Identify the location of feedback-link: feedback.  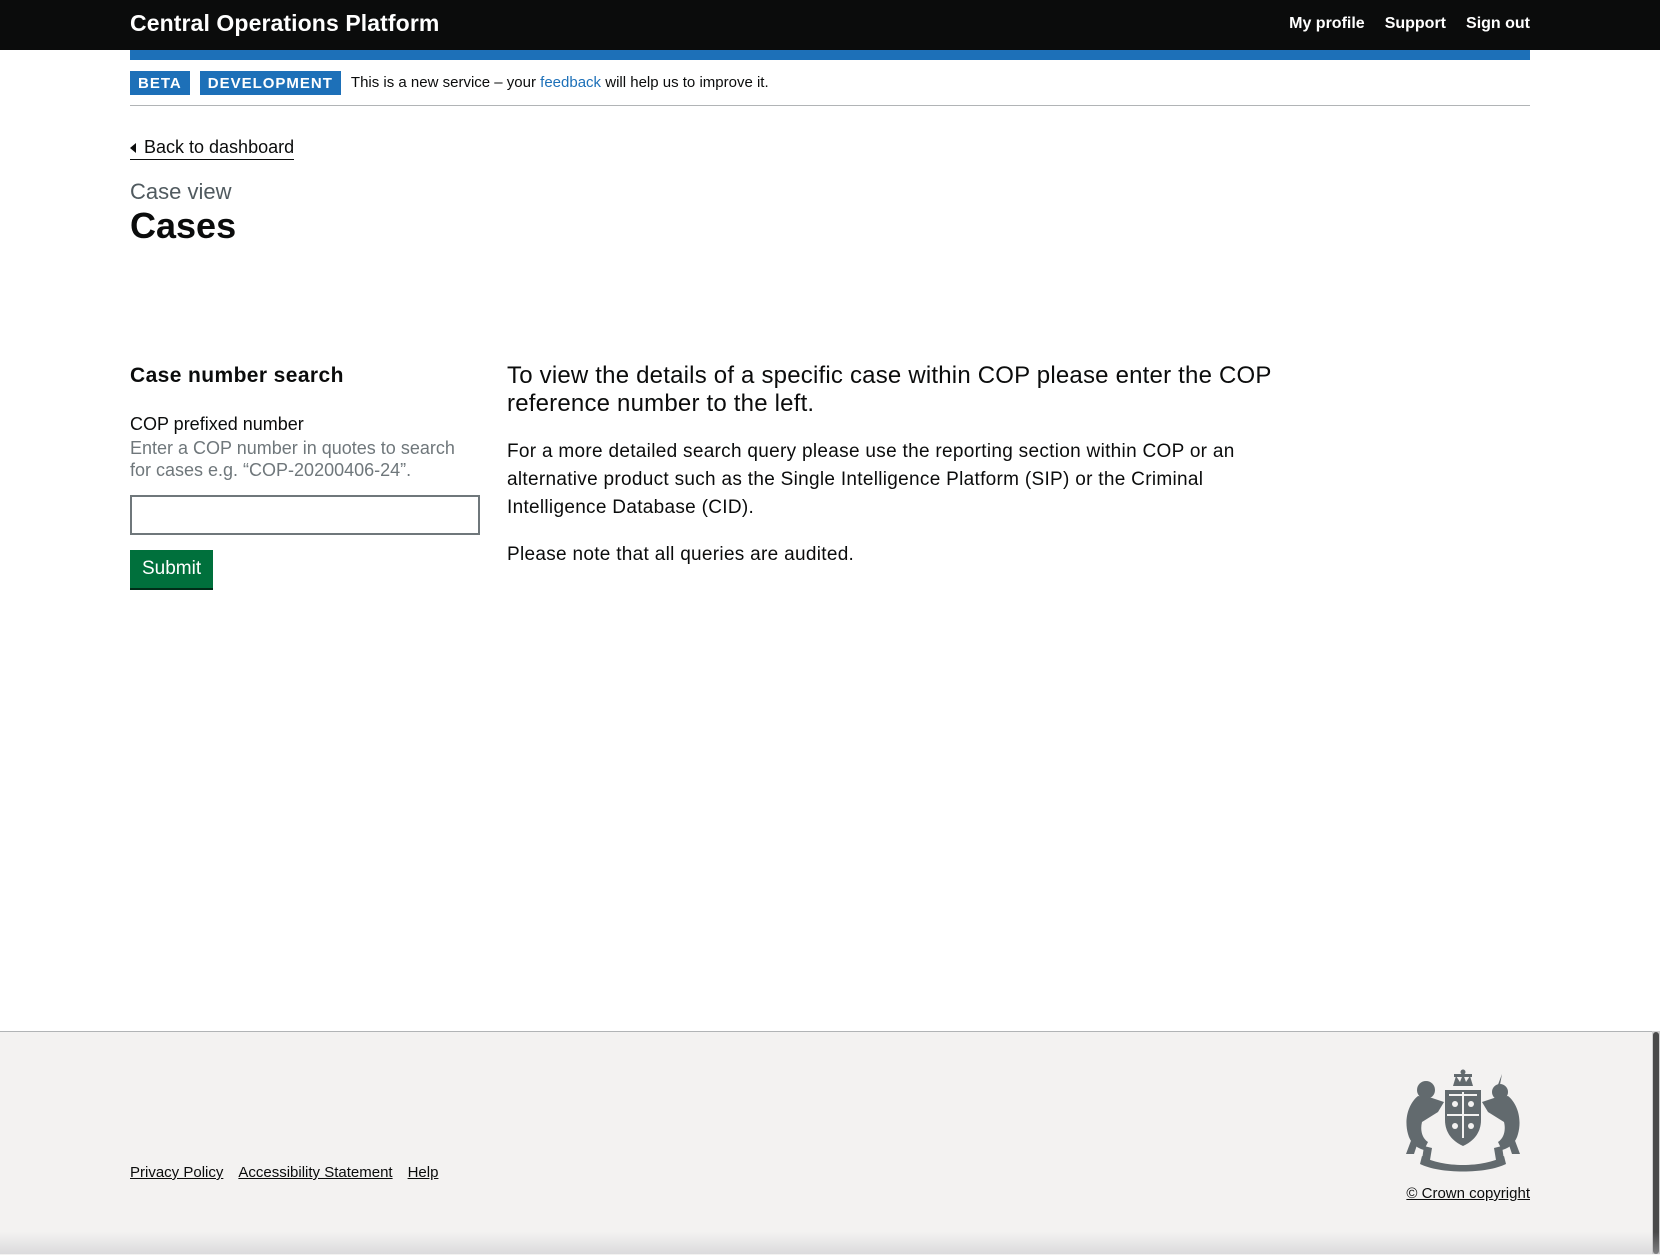
(570, 82).